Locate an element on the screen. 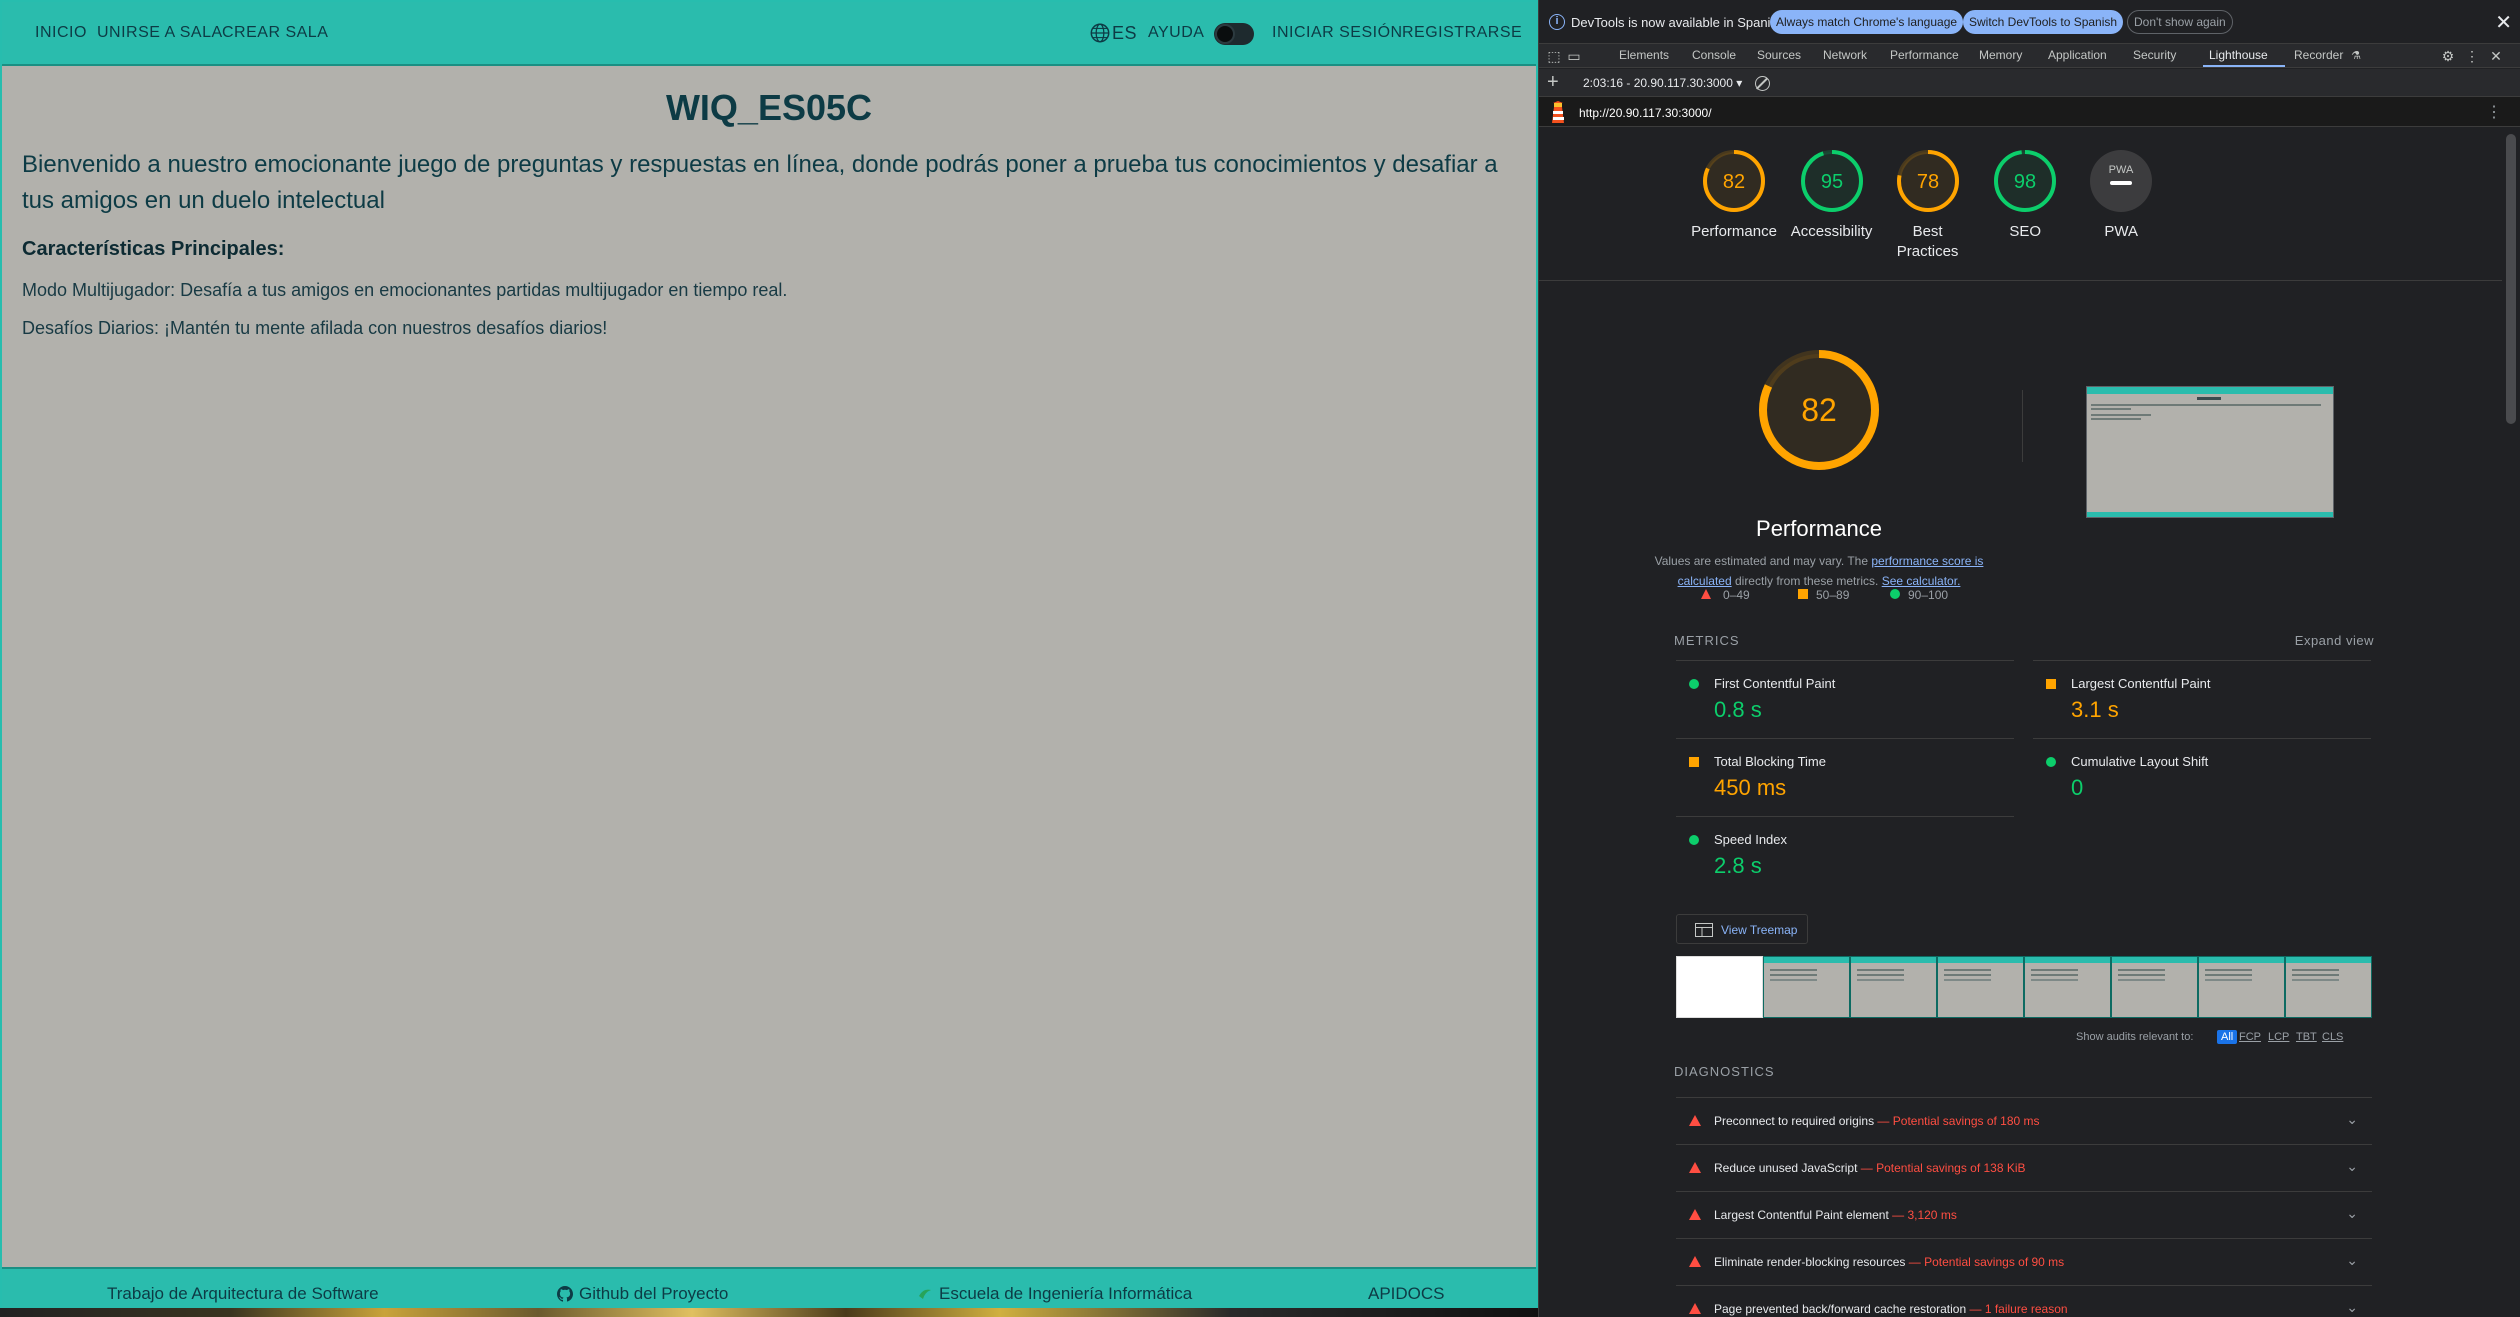  report-select: 2:03:16 - 20.90.117.30:3000 ▾ is located at coordinates (1662, 83).